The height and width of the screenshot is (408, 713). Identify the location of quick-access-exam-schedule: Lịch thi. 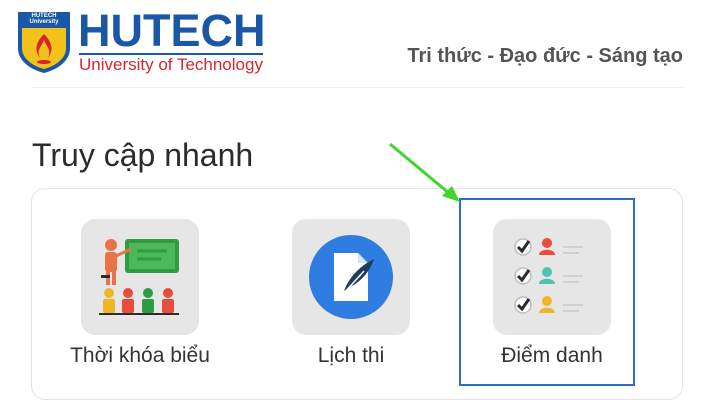
(351, 297).